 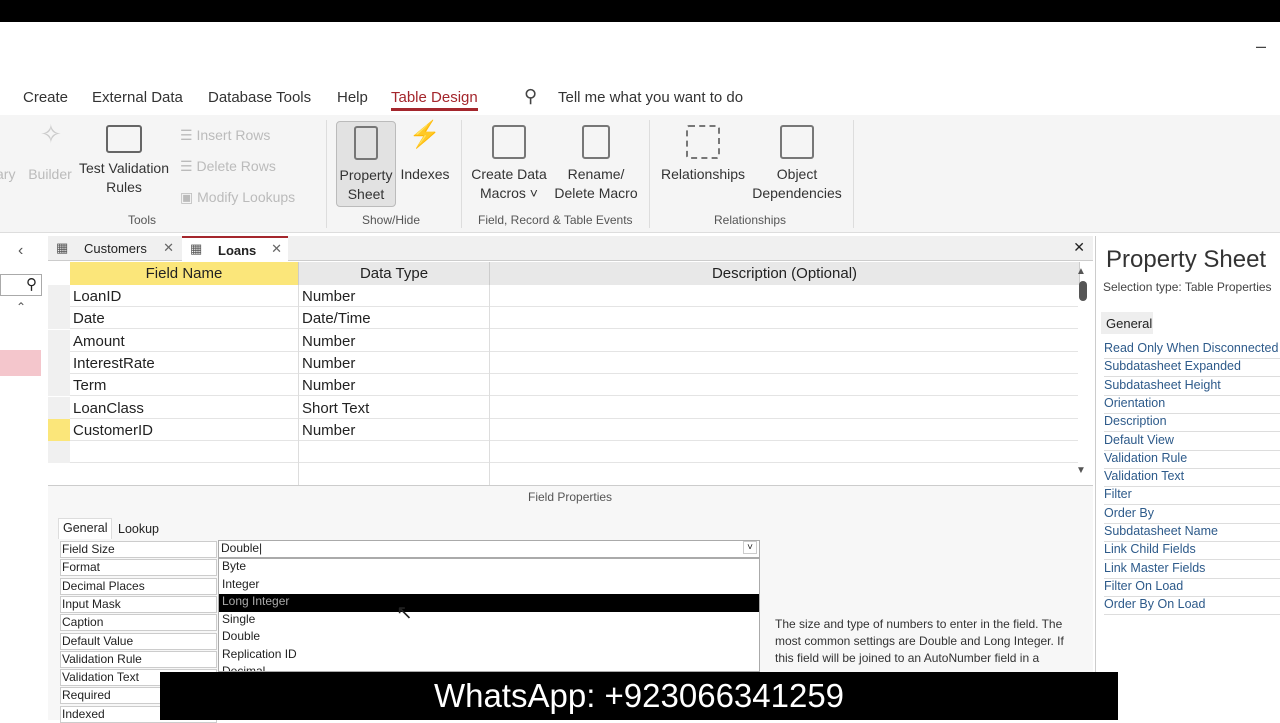 What do you see at coordinates (108, 408) in the screenshot?
I see `field-name-cell: LoanClass` at bounding box center [108, 408].